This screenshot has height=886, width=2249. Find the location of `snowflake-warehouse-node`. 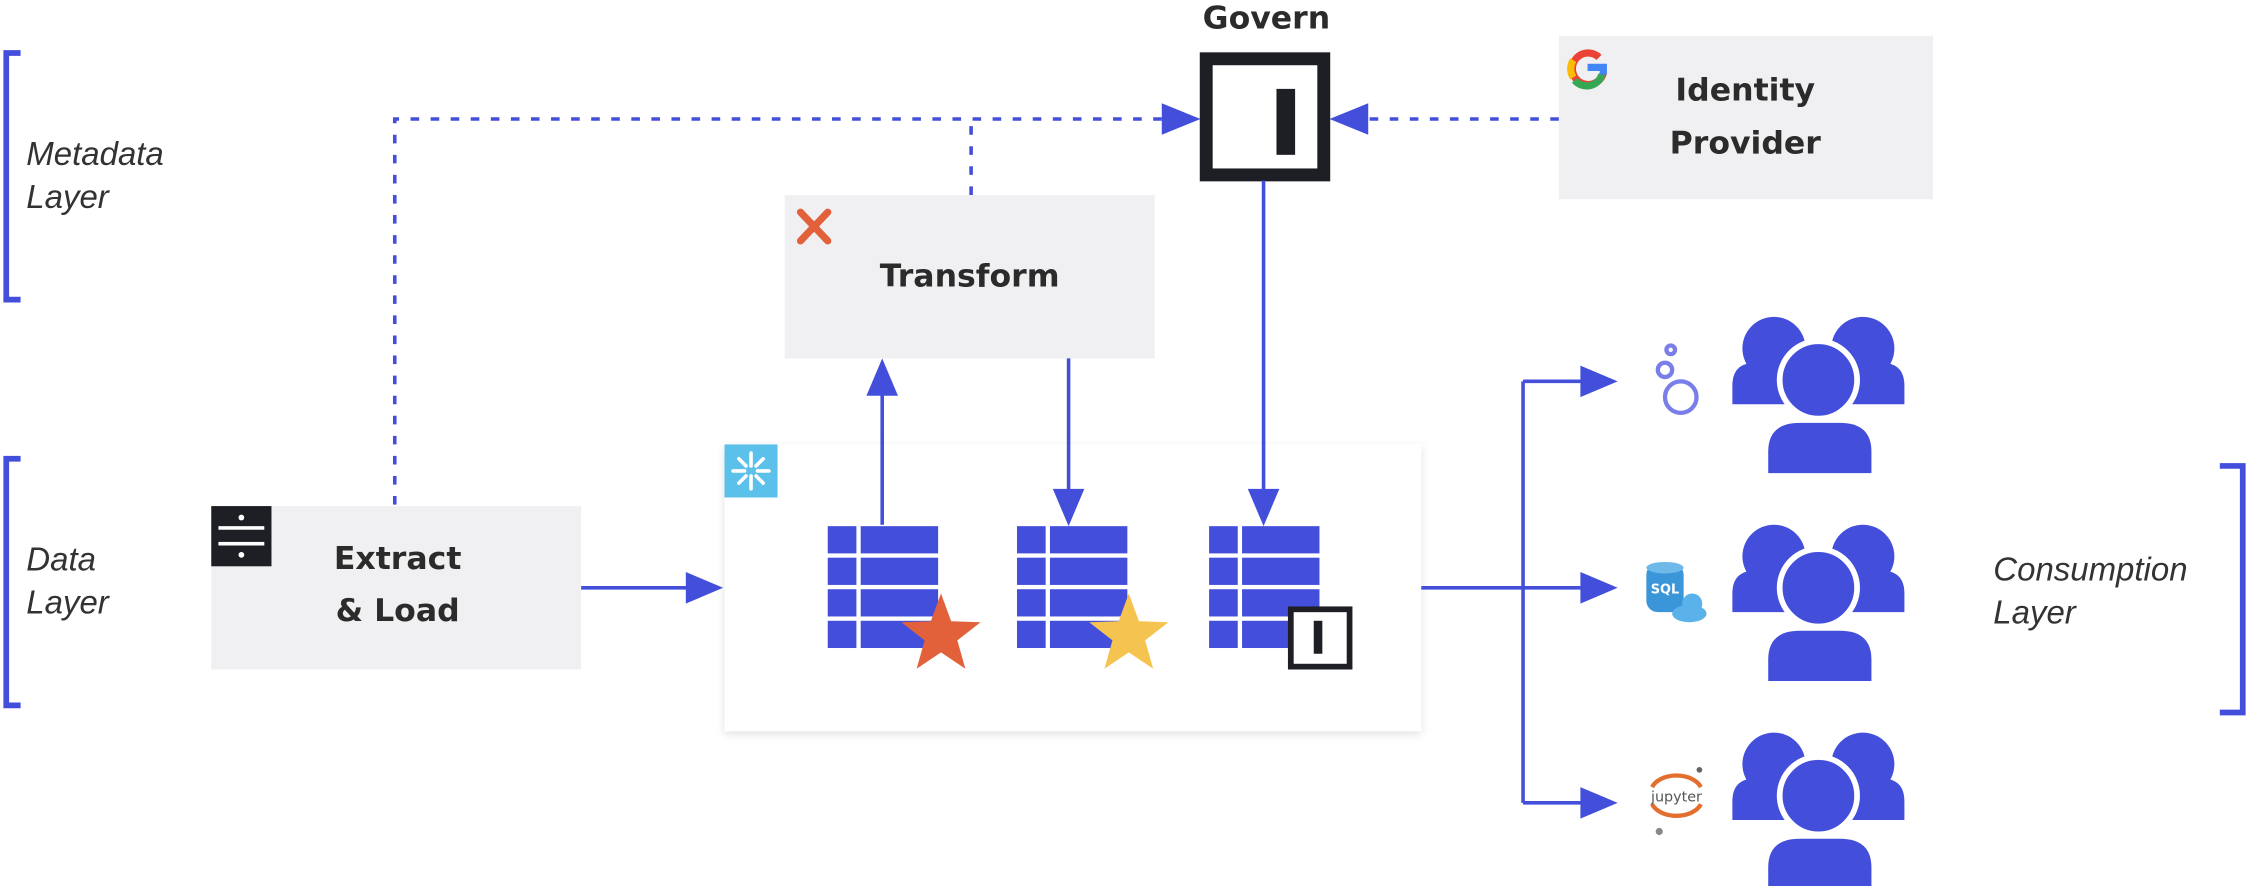

snowflake-warehouse-node is located at coordinates (1073, 588).